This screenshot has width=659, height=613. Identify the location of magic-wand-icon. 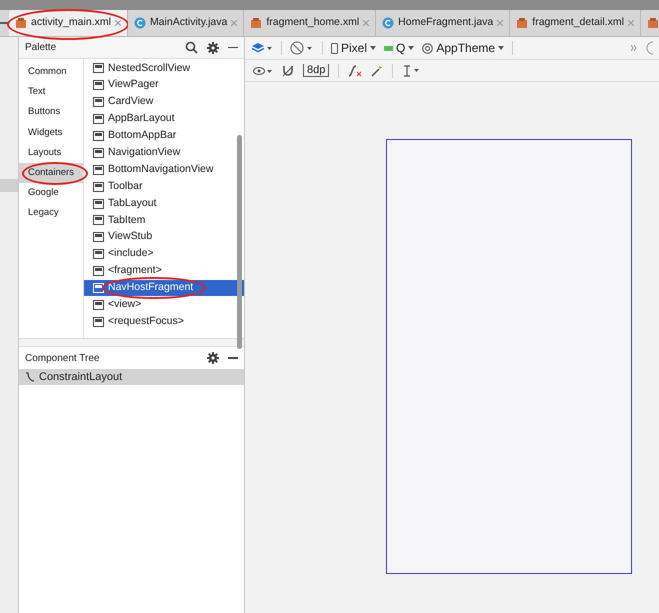
(377, 70).